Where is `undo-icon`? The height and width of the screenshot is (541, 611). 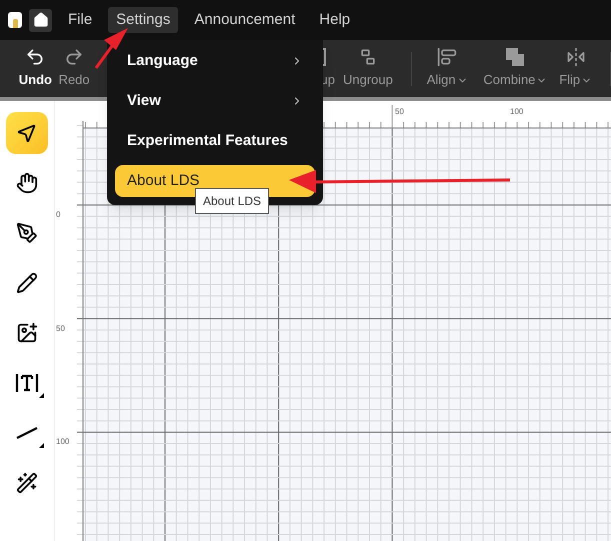 undo-icon is located at coordinates (35, 57).